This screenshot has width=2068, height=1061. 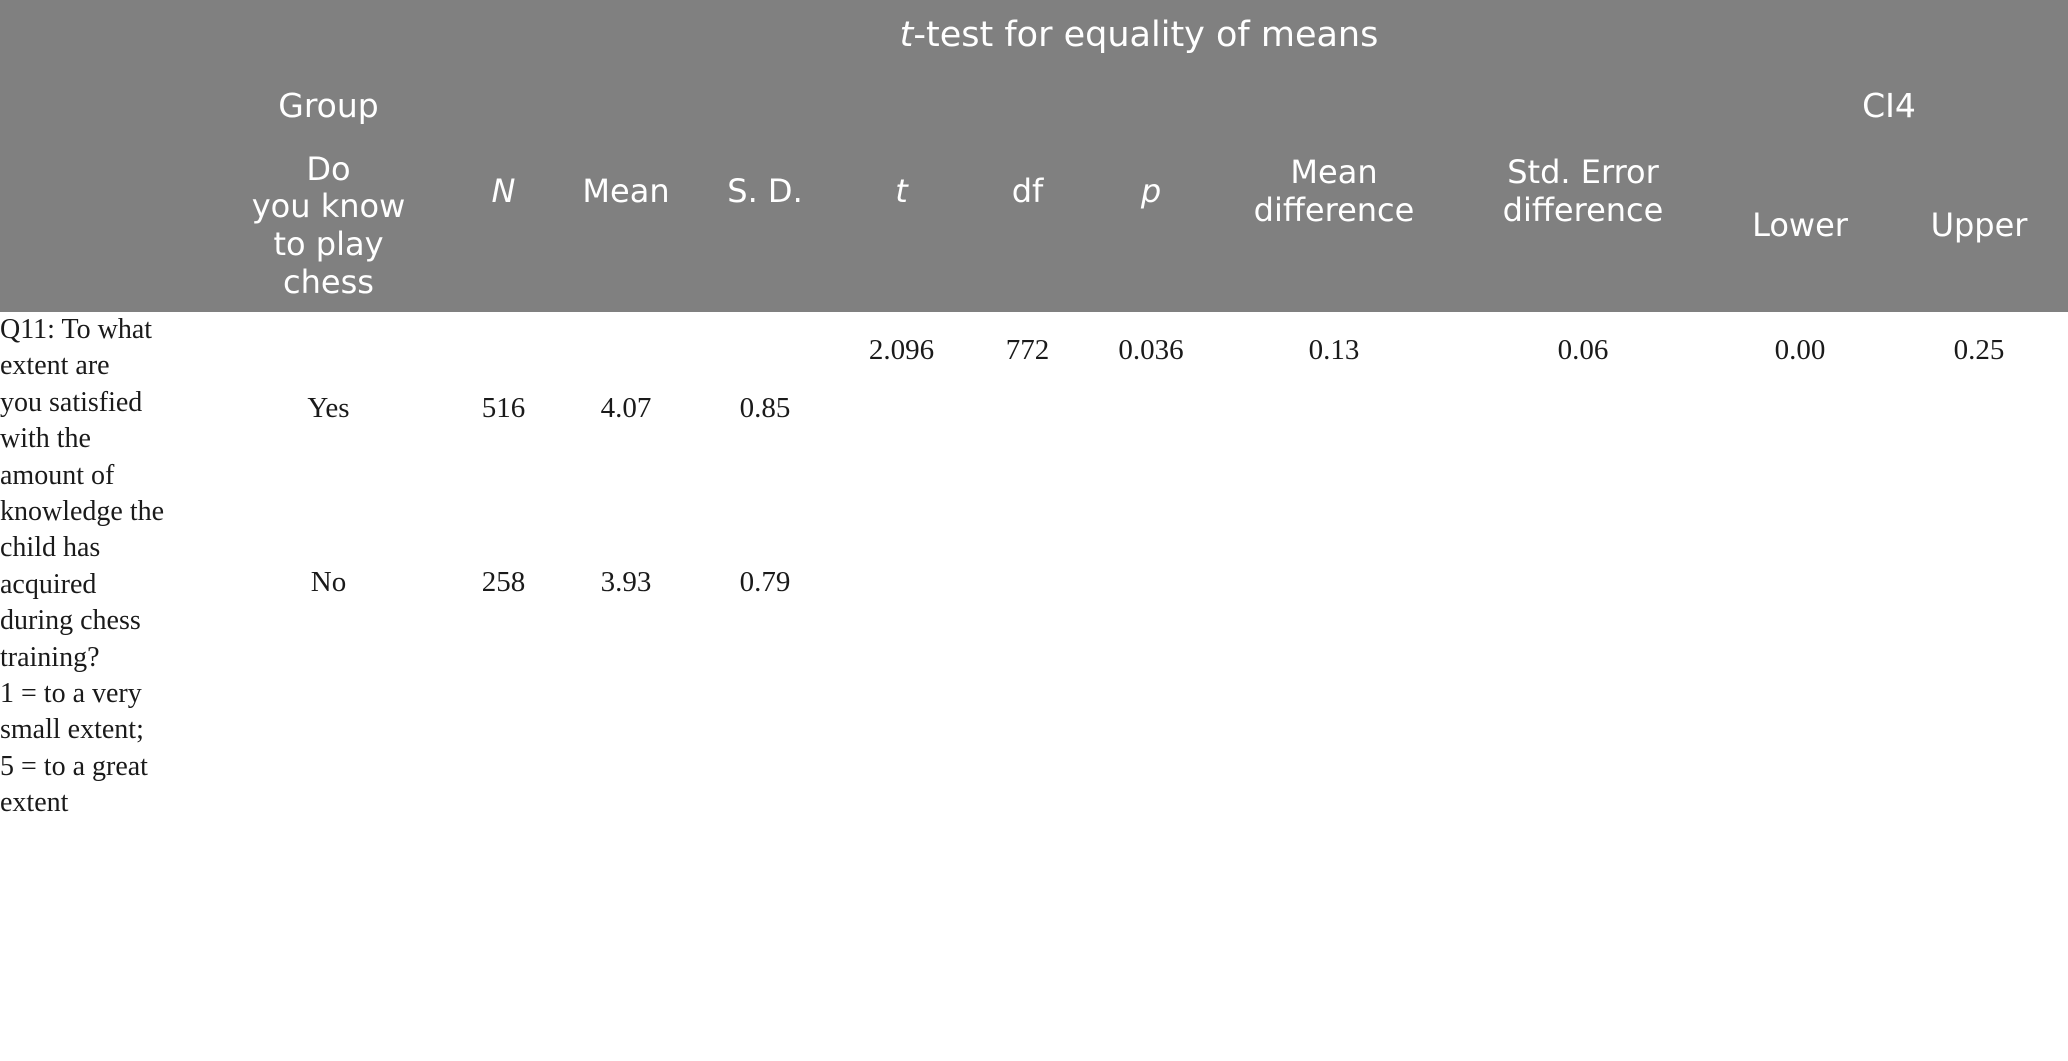 What do you see at coordinates (1334, 567) in the screenshot?
I see `cell-mean-difference-value: 0.13` at bounding box center [1334, 567].